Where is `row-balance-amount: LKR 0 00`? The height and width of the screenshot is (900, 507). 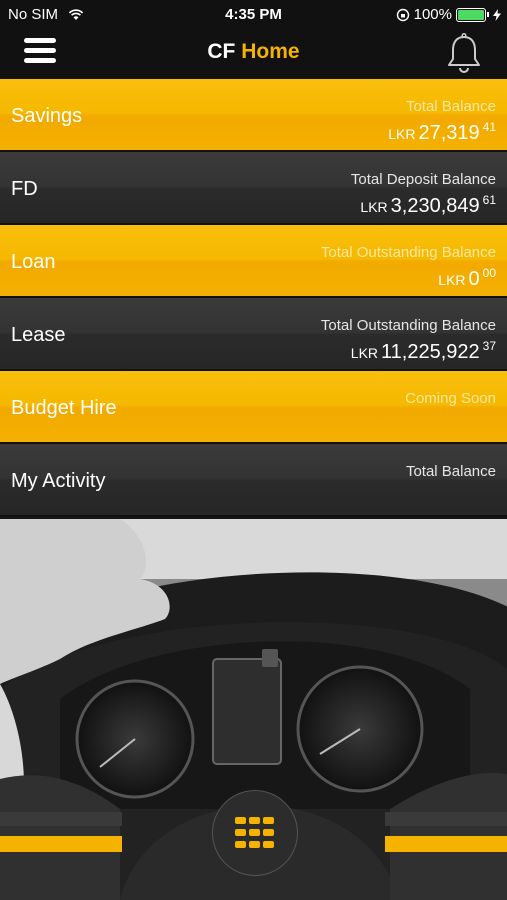
row-balance-amount: LKR 0 00 is located at coordinates (467, 278).